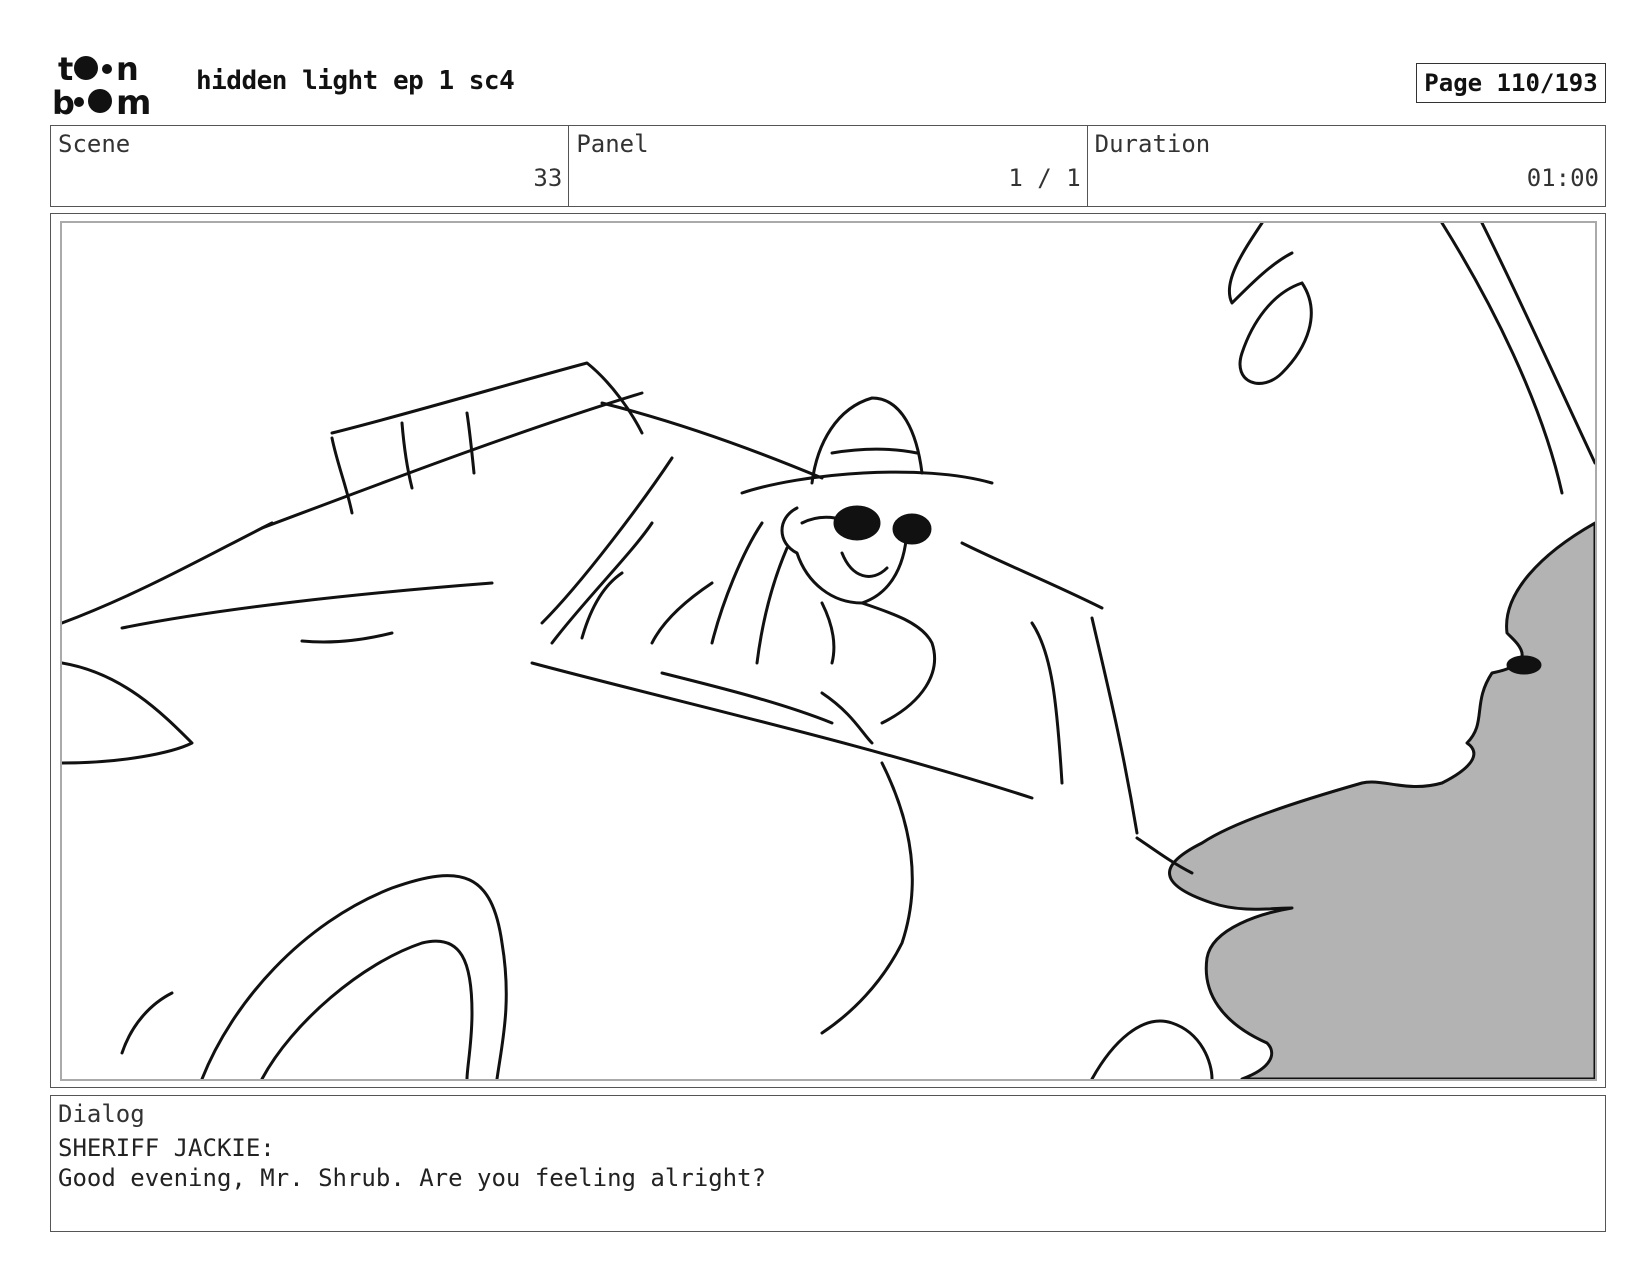 The width and height of the screenshot is (1650, 1275). I want to click on page-indicator: Page 110/193, so click(1511, 83).